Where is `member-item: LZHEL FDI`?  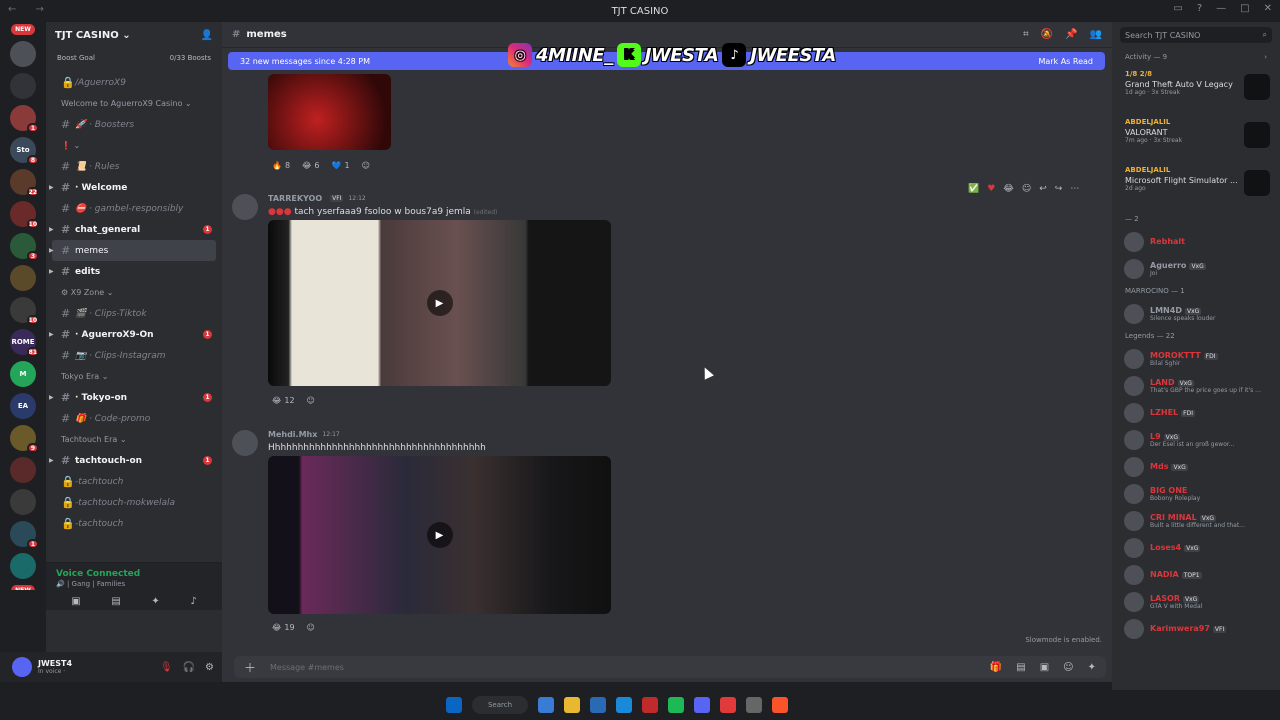 member-item: LZHEL FDI is located at coordinates (1196, 412).